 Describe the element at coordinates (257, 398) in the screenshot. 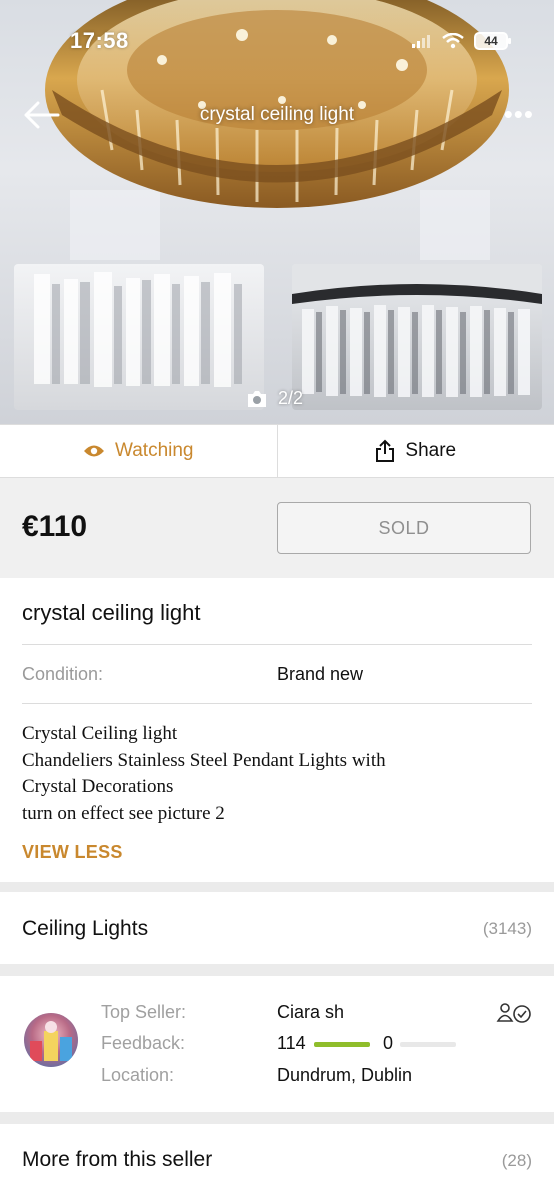

I see `camera-icon` at that location.